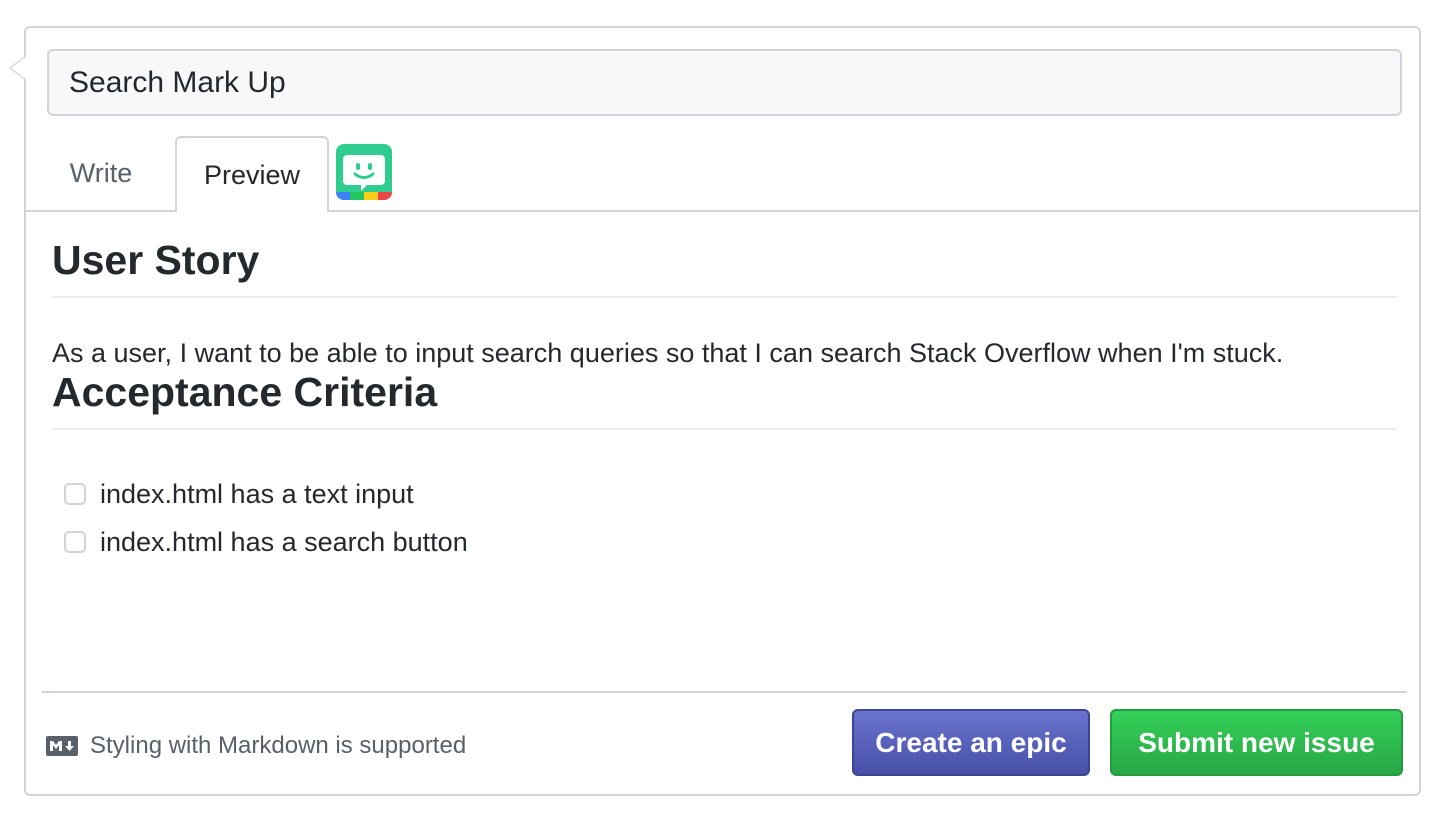 This screenshot has height=826, width=1442. Describe the element at coordinates (724, 542) in the screenshot. I see `task-list-item: index.html has a search button` at that location.